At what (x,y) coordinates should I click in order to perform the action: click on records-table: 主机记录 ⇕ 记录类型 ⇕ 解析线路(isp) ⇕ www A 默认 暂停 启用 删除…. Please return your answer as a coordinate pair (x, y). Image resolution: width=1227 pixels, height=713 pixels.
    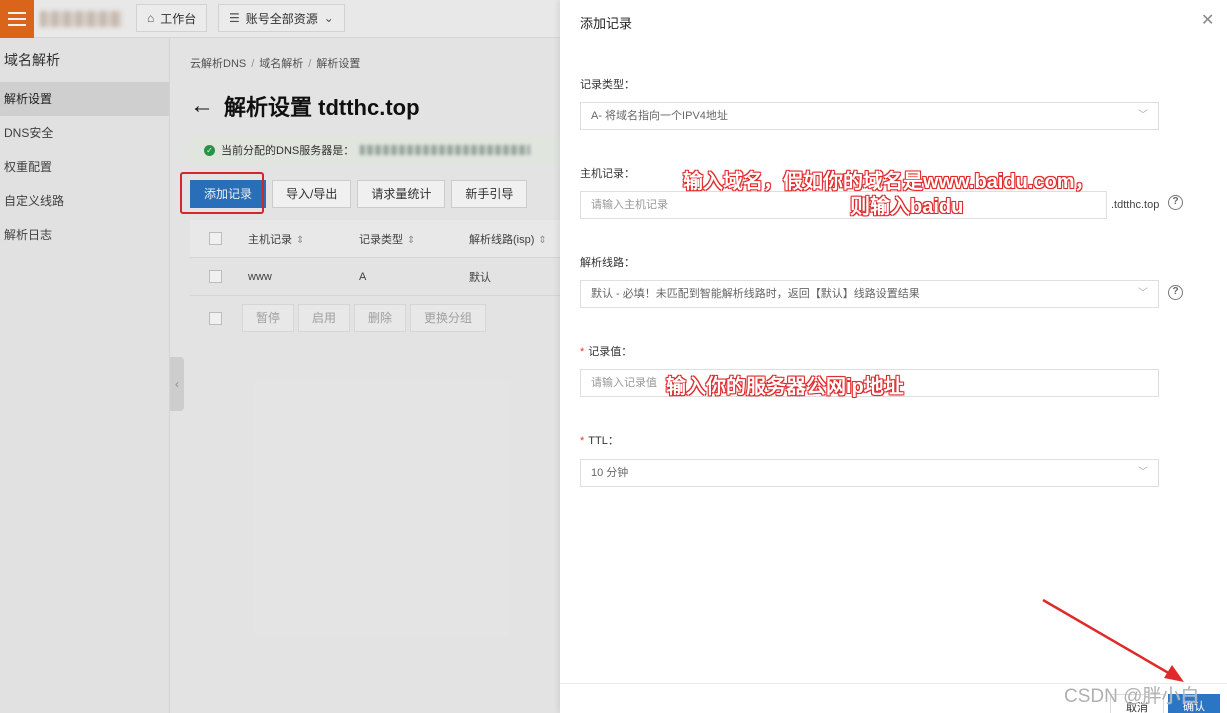
    Looking at the image, I should click on (375, 280).